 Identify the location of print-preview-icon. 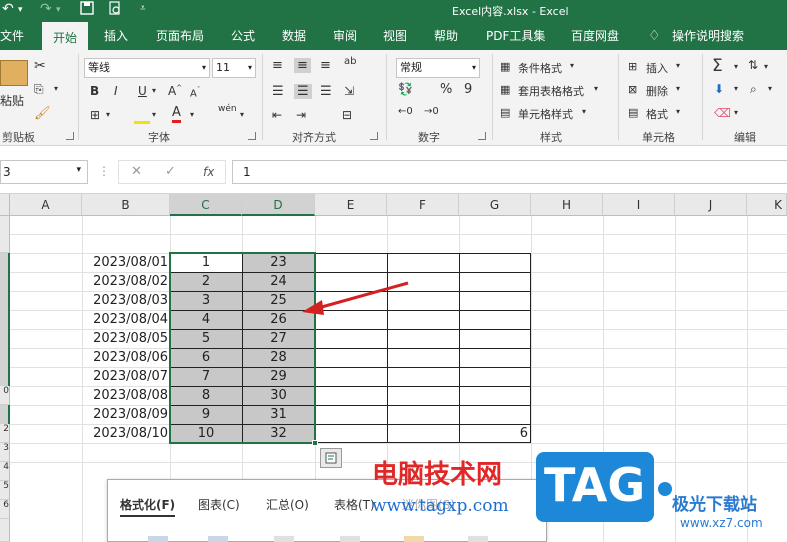
(115, 10).